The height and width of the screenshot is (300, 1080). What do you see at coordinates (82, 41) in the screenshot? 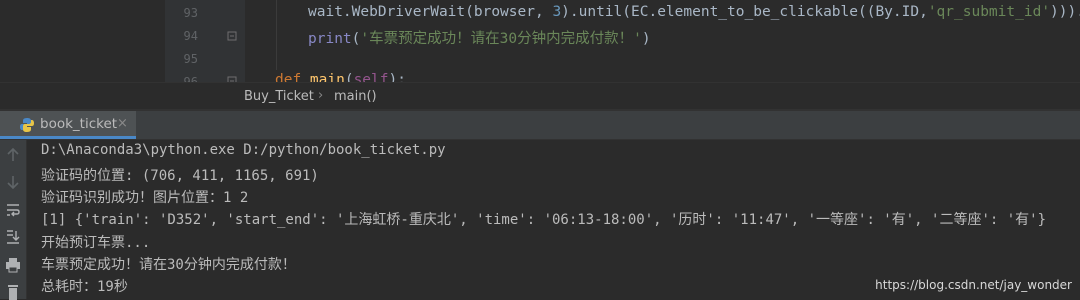
I see `editor-left-strip` at bounding box center [82, 41].